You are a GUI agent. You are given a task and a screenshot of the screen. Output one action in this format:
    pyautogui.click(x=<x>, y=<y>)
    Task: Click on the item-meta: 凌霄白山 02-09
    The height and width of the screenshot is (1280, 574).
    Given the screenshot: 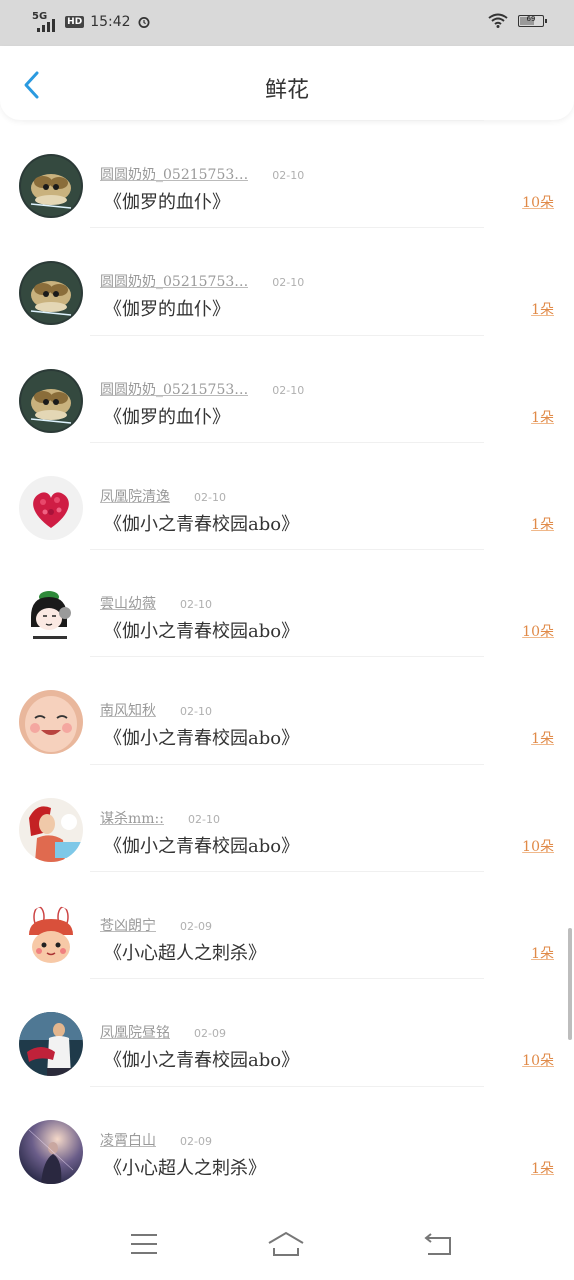 What is the action you would take?
    pyautogui.click(x=156, y=1140)
    